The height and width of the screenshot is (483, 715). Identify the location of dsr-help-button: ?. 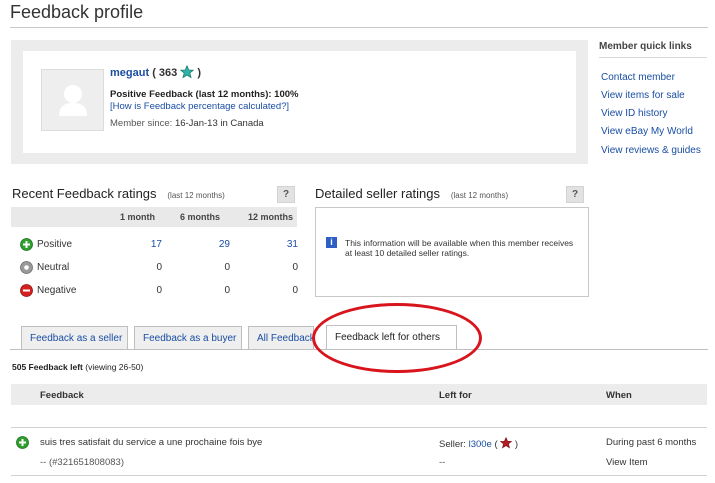
(575, 194).